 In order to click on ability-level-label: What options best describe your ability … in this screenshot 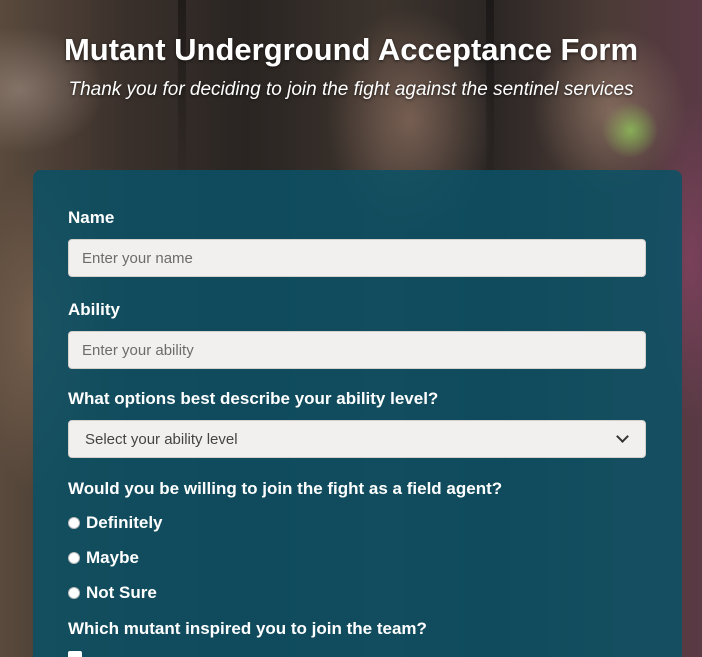, I will do `click(253, 398)`.